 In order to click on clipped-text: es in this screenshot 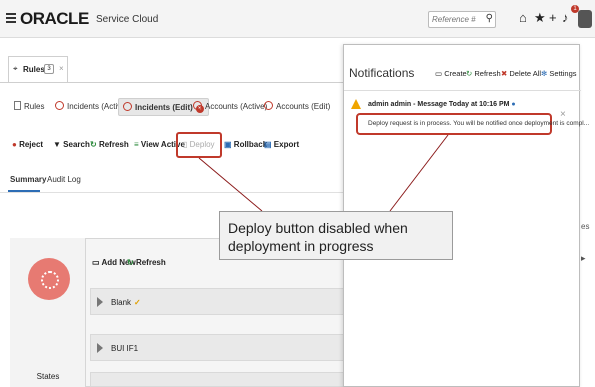, I will do `click(585, 226)`.